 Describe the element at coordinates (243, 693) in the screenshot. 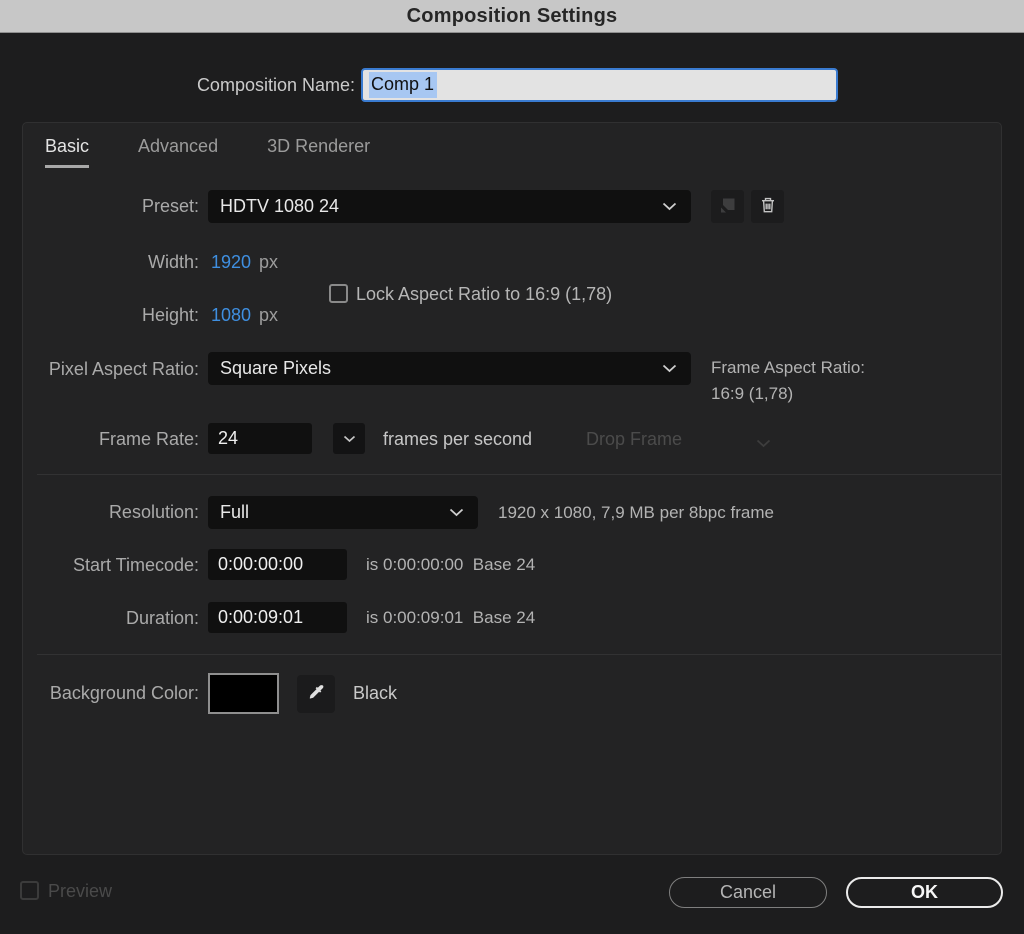

I see `background-color-swatch` at that location.